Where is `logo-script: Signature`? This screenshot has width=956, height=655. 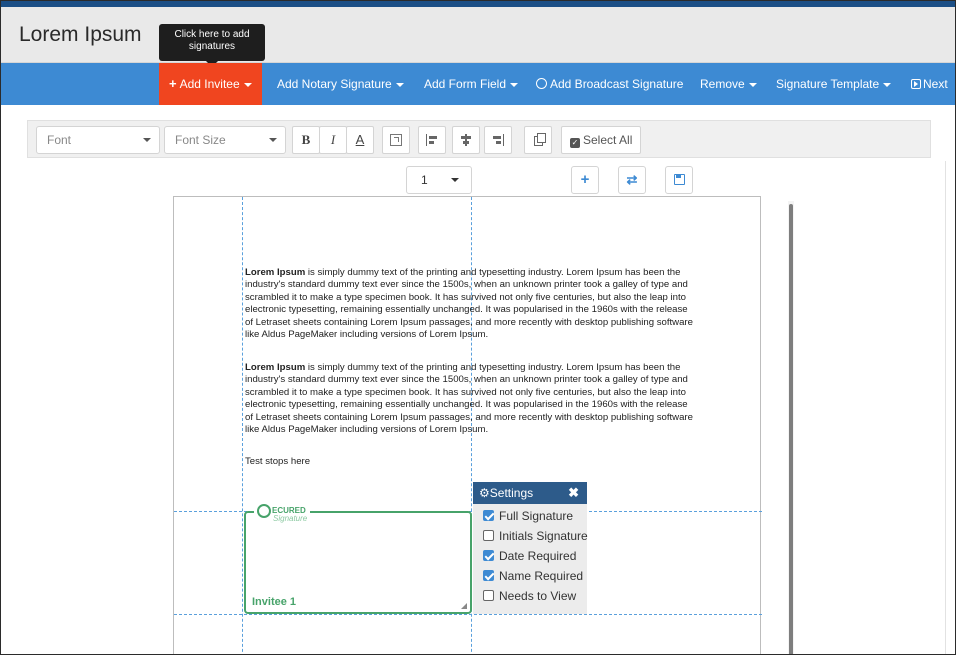
logo-script: Signature is located at coordinates (290, 518).